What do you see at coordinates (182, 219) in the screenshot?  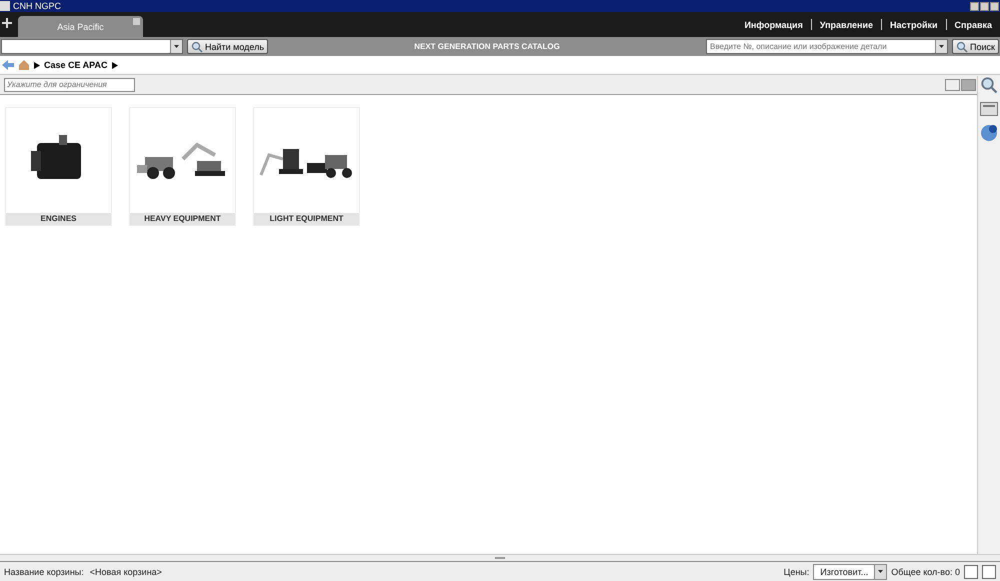 I see `category-label: HEAVY EQUIPMENT` at bounding box center [182, 219].